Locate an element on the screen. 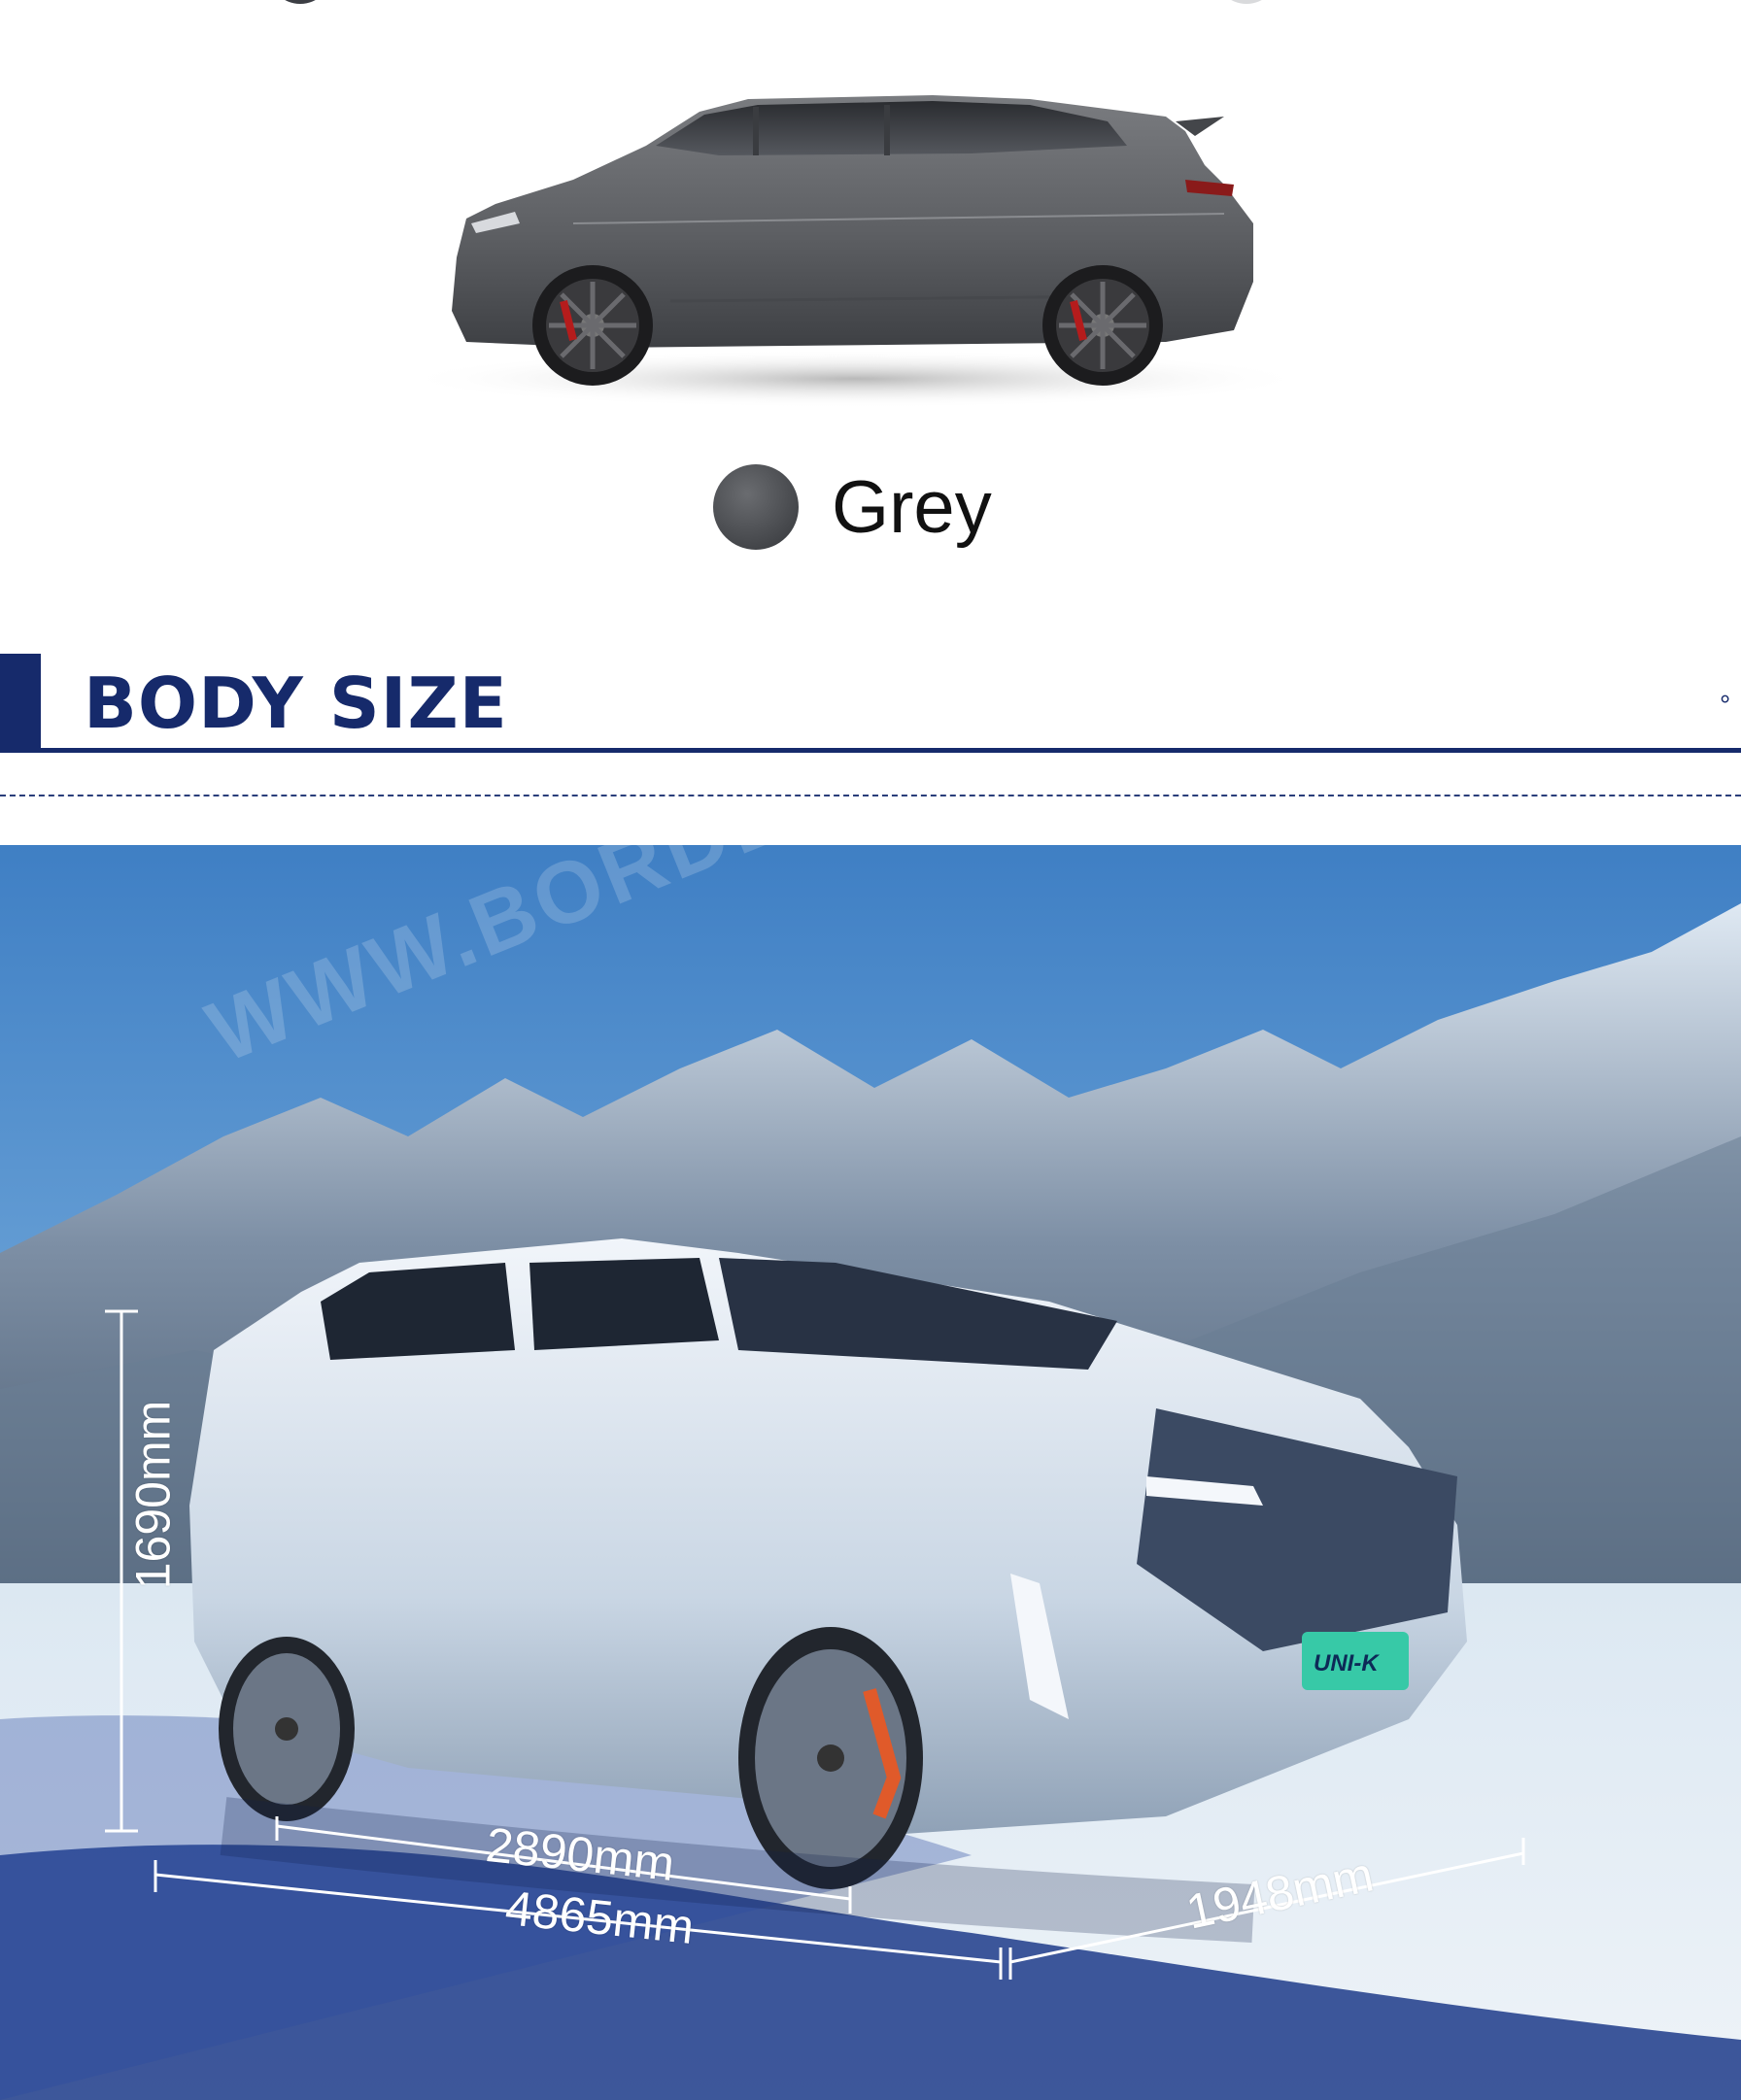 Image resolution: width=1741 pixels, height=2100 pixels. rear-wheel-photo is located at coordinates (287, 1729).